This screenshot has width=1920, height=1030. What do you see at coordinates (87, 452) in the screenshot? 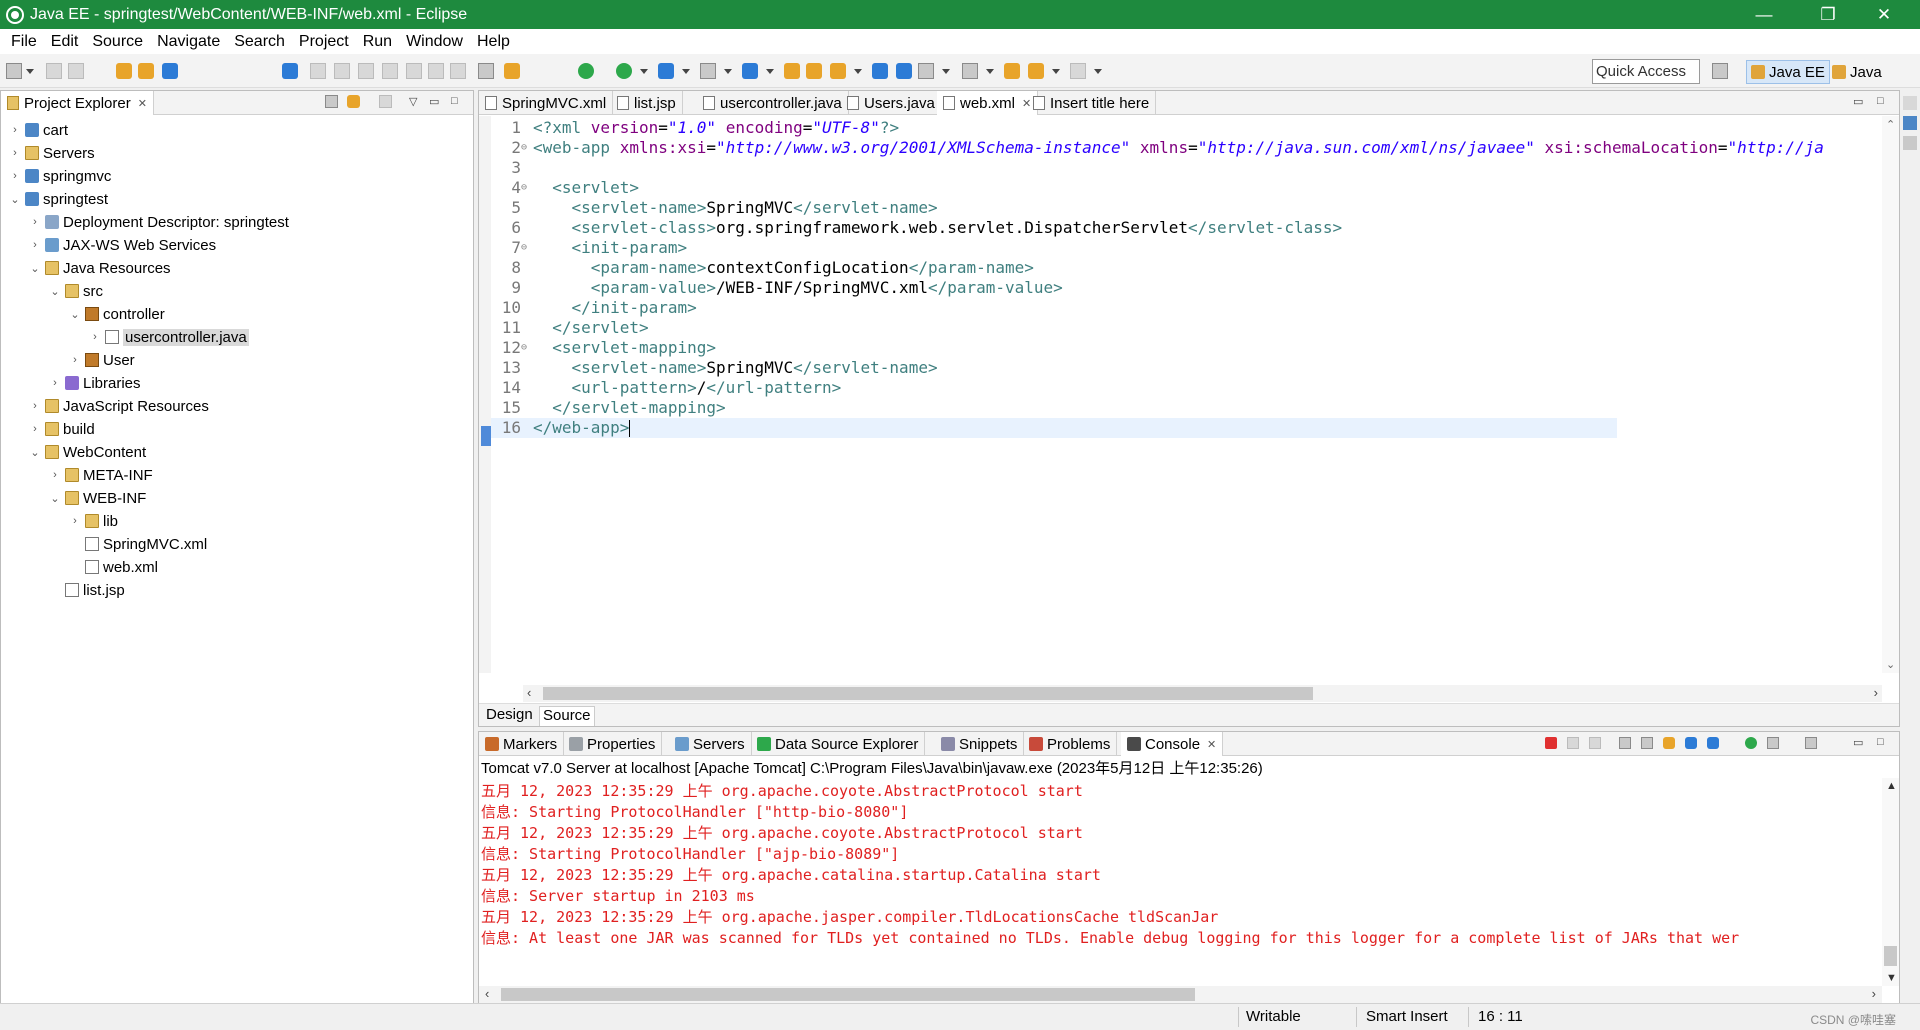
I see `tree-item: ⌄ WebContent` at bounding box center [87, 452].